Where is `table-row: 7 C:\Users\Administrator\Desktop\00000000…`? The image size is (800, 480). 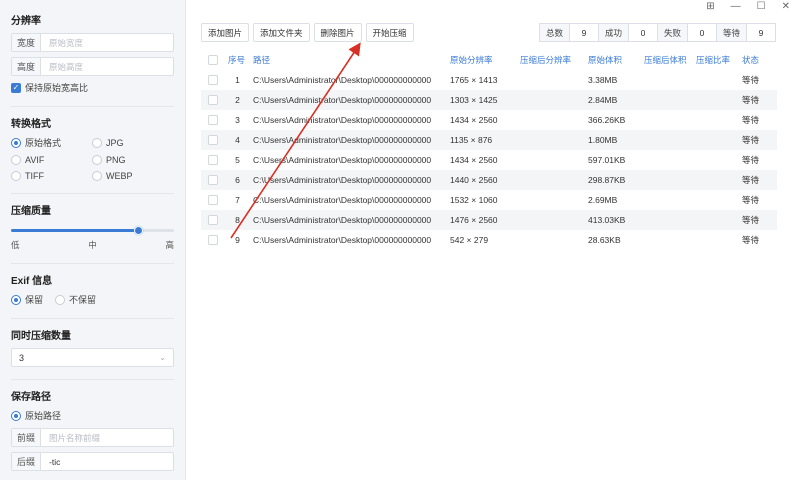 table-row: 7 C:\Users\Administrator\Desktop\00000000… is located at coordinates (489, 200).